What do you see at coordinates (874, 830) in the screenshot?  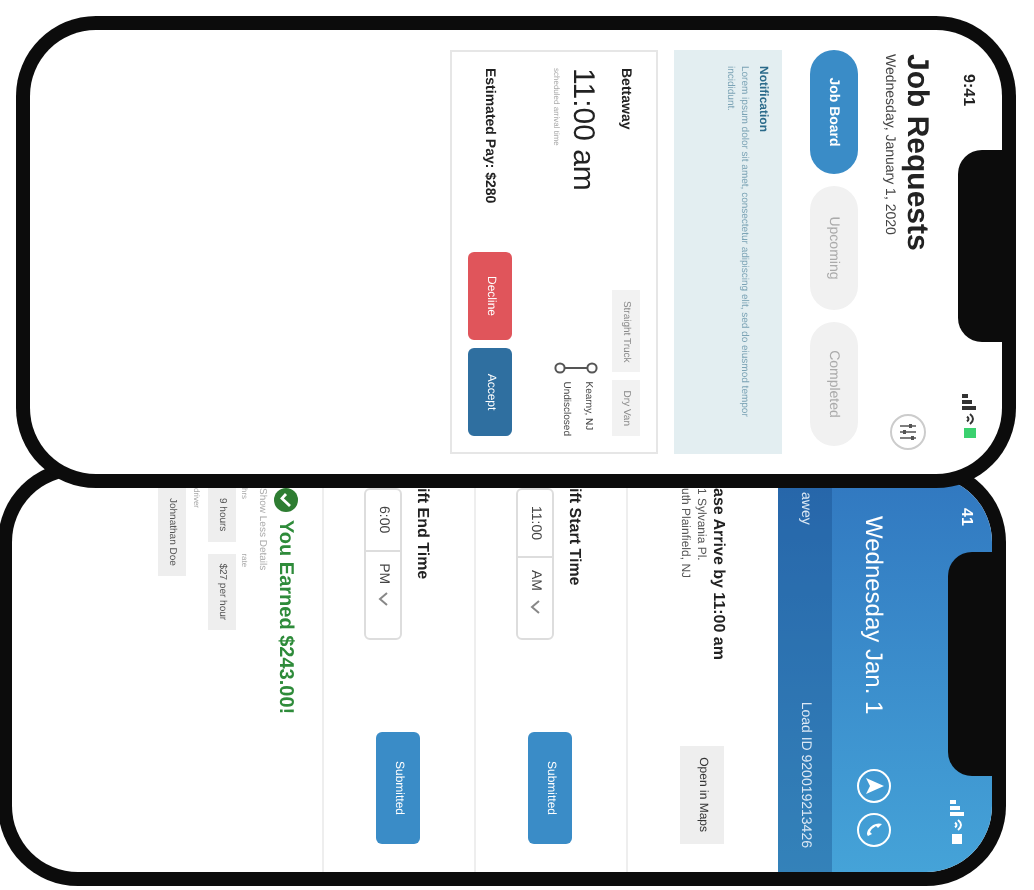 I see `phone-icon` at bounding box center [874, 830].